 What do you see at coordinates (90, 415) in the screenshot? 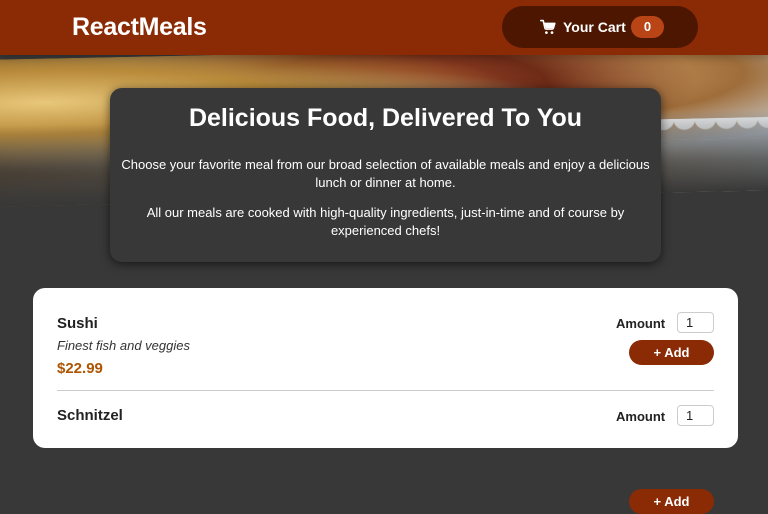
I see `meal-name: Schnitzel` at bounding box center [90, 415].